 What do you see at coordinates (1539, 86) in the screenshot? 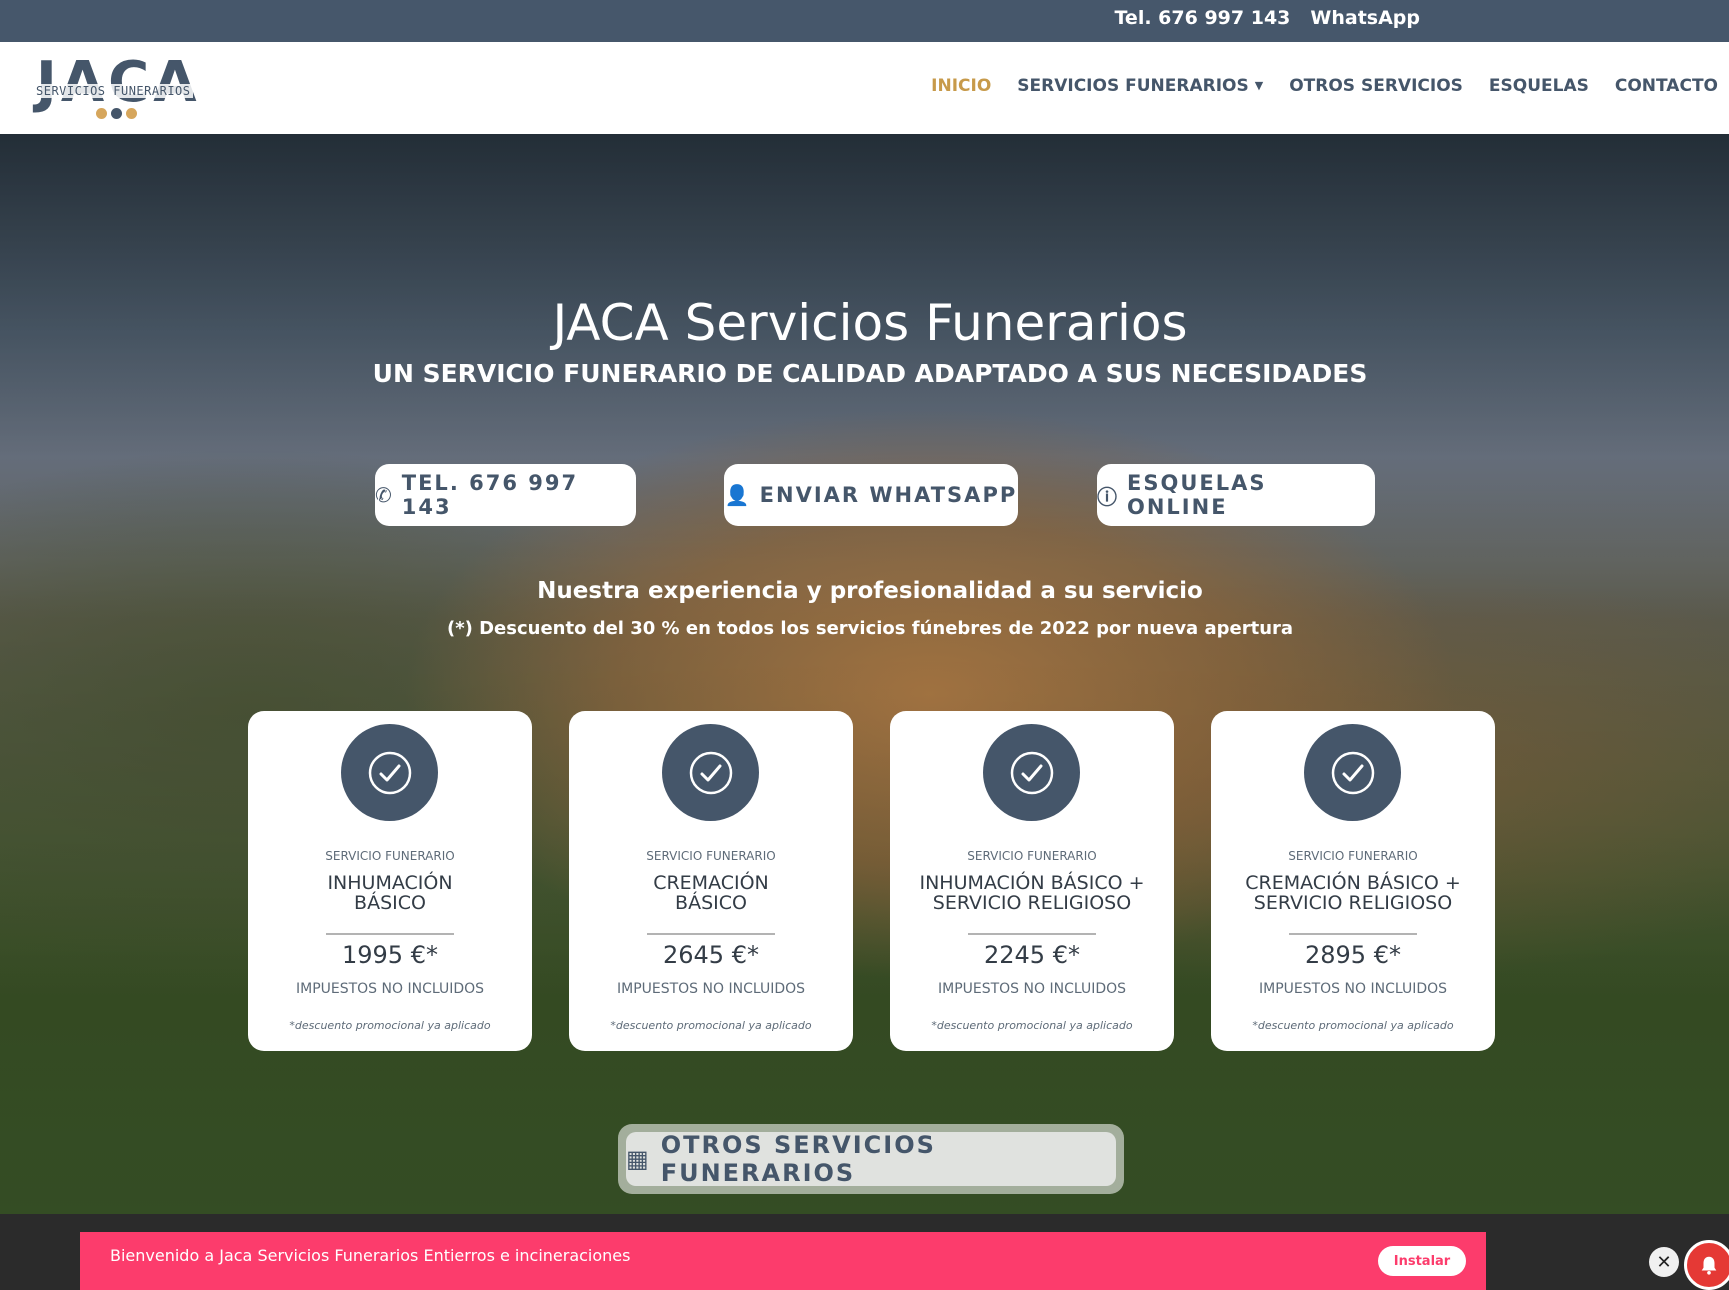
I see `nav-item-esquelas: ESQUELAS` at bounding box center [1539, 86].